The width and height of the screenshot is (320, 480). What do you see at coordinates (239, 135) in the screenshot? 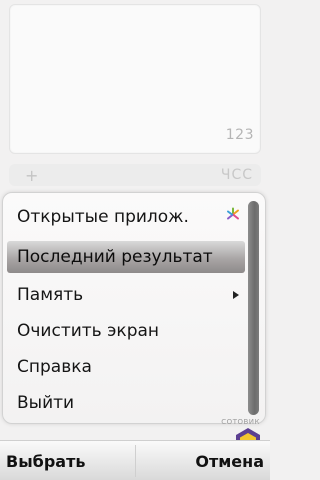
I see `display-value: 123` at bounding box center [239, 135].